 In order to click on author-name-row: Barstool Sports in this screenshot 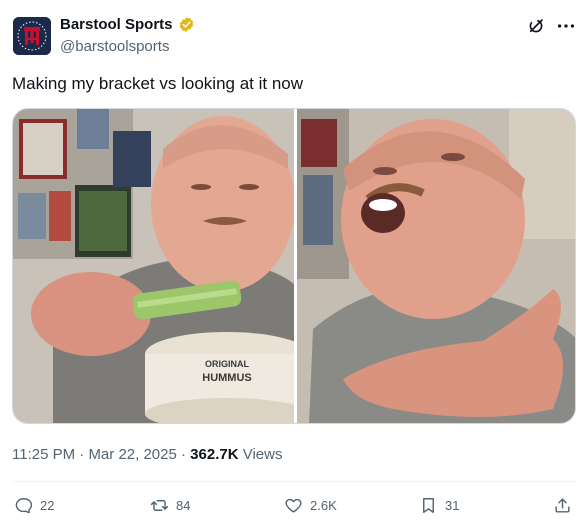, I will do `click(127, 24)`.